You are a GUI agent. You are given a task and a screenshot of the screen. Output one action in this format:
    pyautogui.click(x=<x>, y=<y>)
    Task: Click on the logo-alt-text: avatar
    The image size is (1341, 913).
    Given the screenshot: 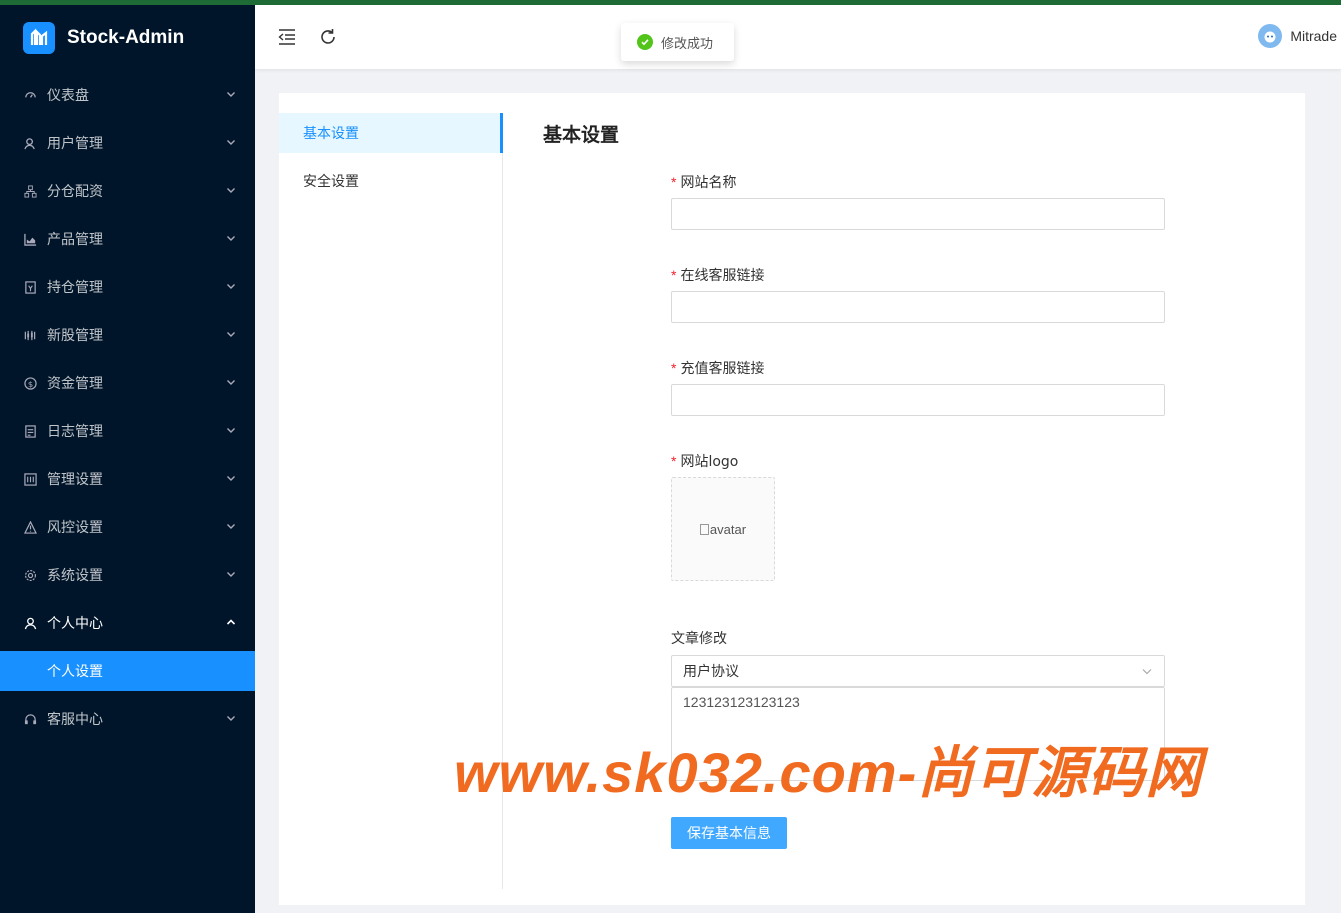 What is the action you would take?
    pyautogui.click(x=728, y=529)
    